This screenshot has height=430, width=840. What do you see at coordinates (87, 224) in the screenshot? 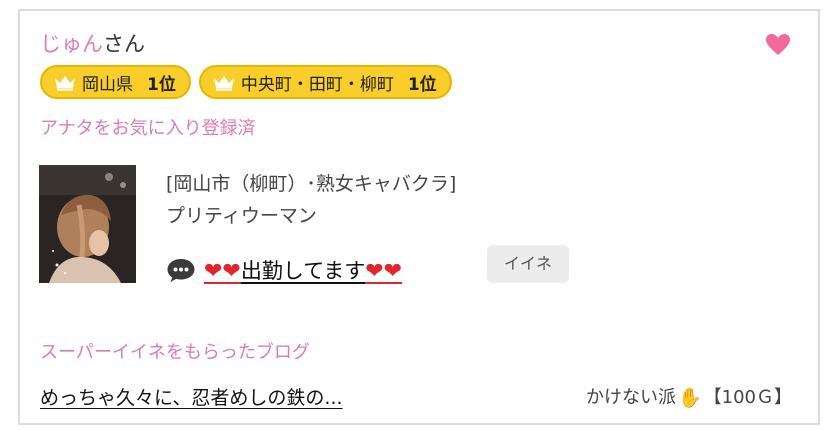
I see `profile-photo` at bounding box center [87, 224].